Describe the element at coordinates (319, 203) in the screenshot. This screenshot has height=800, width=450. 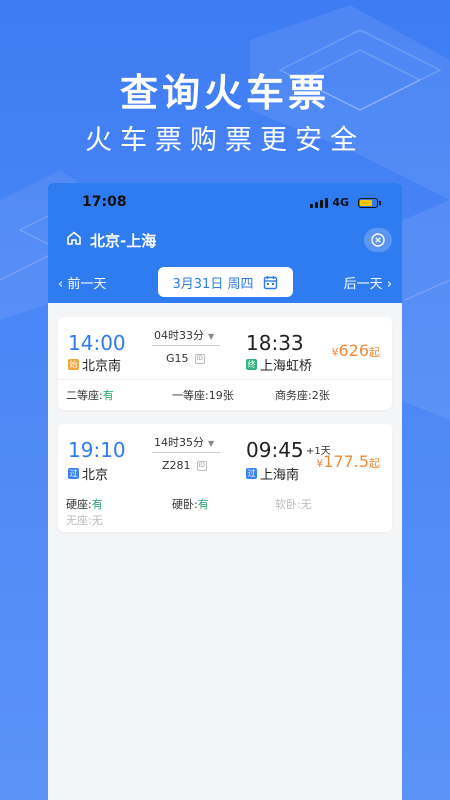
I see `signal-icon` at that location.